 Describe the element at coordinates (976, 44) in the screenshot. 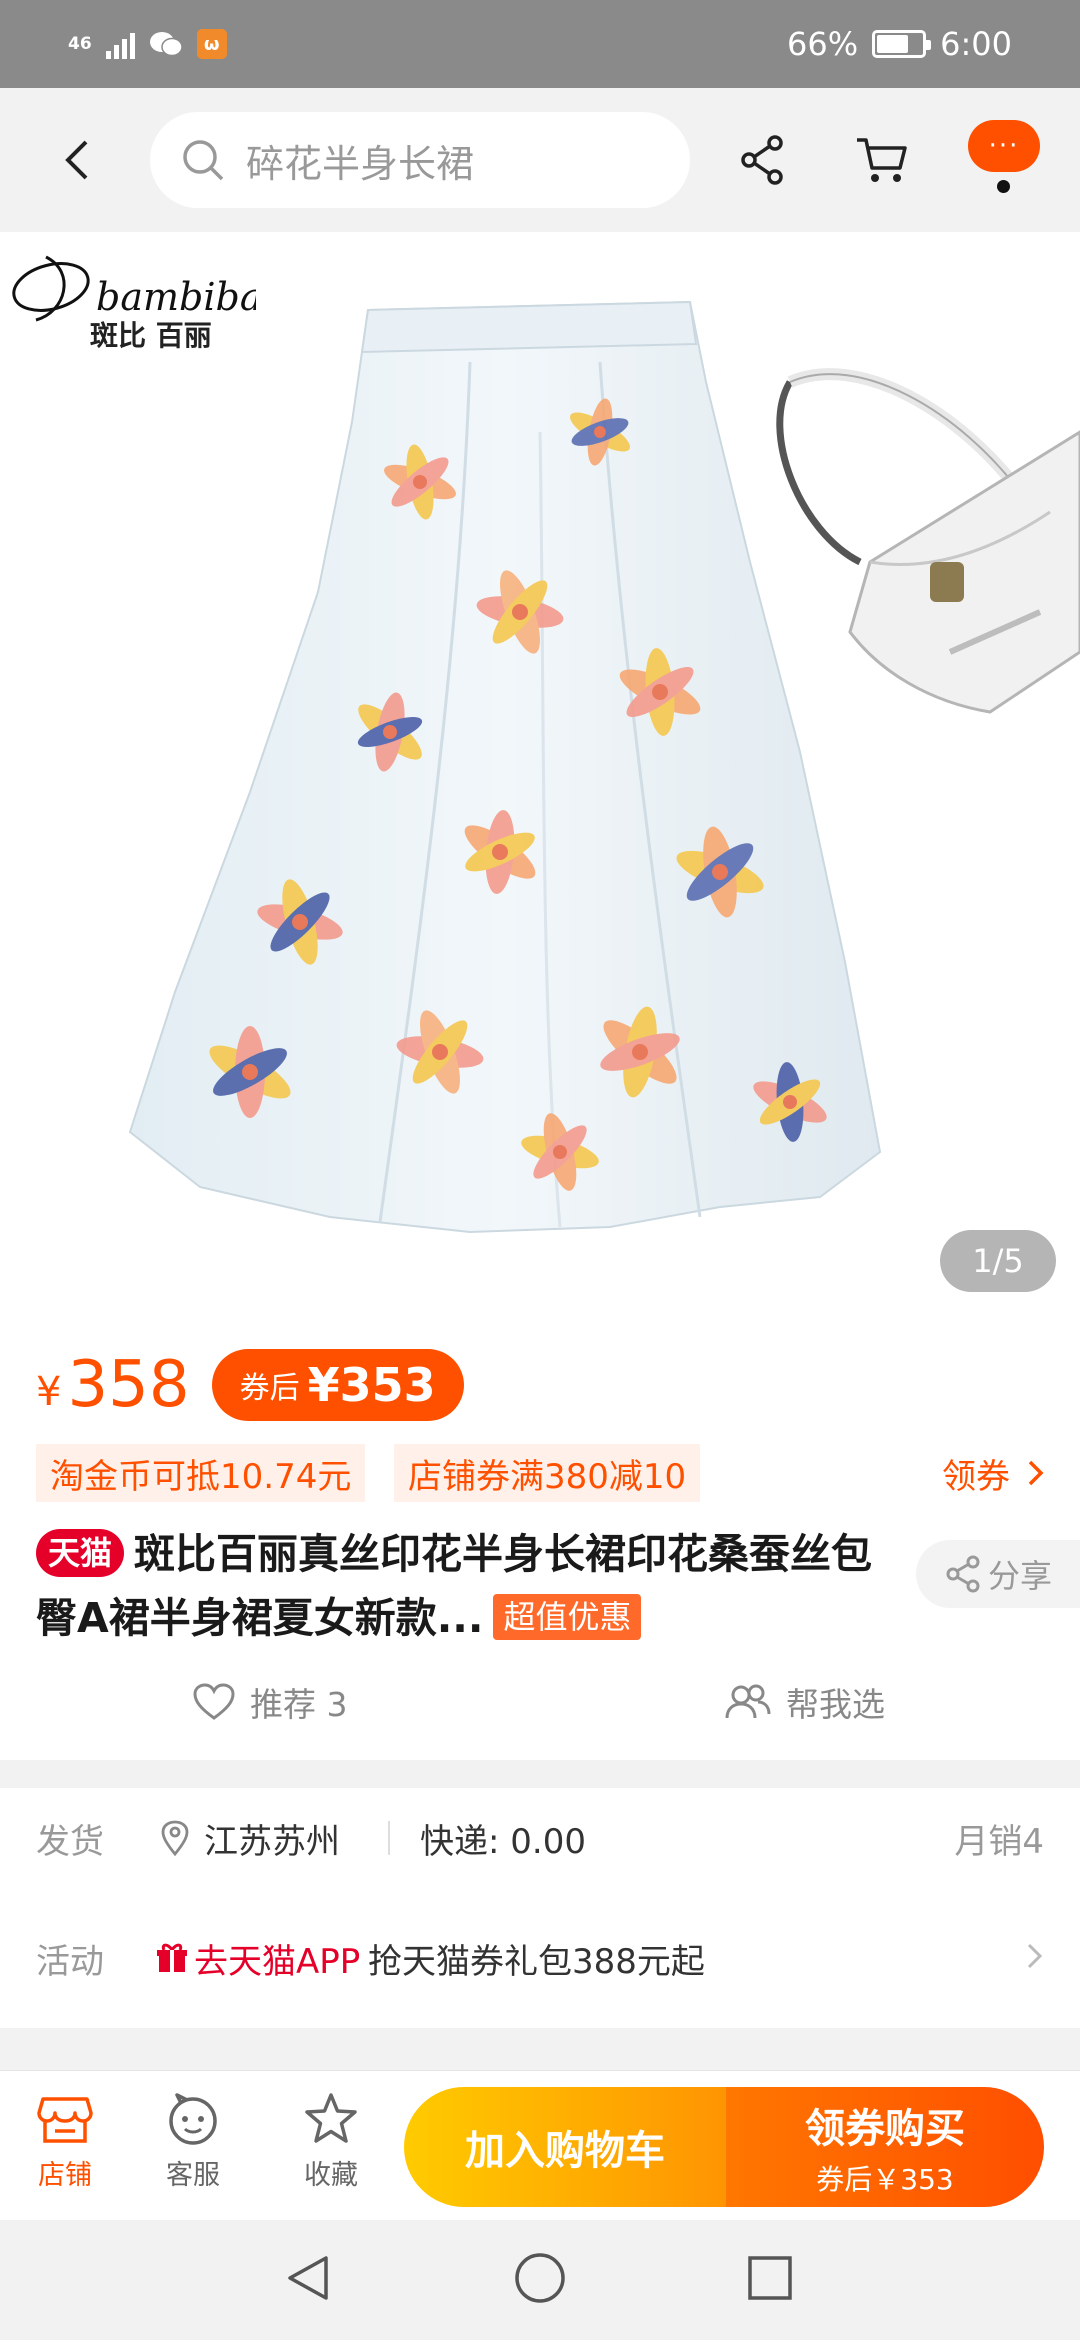

I see `clock: 6:00` at that location.